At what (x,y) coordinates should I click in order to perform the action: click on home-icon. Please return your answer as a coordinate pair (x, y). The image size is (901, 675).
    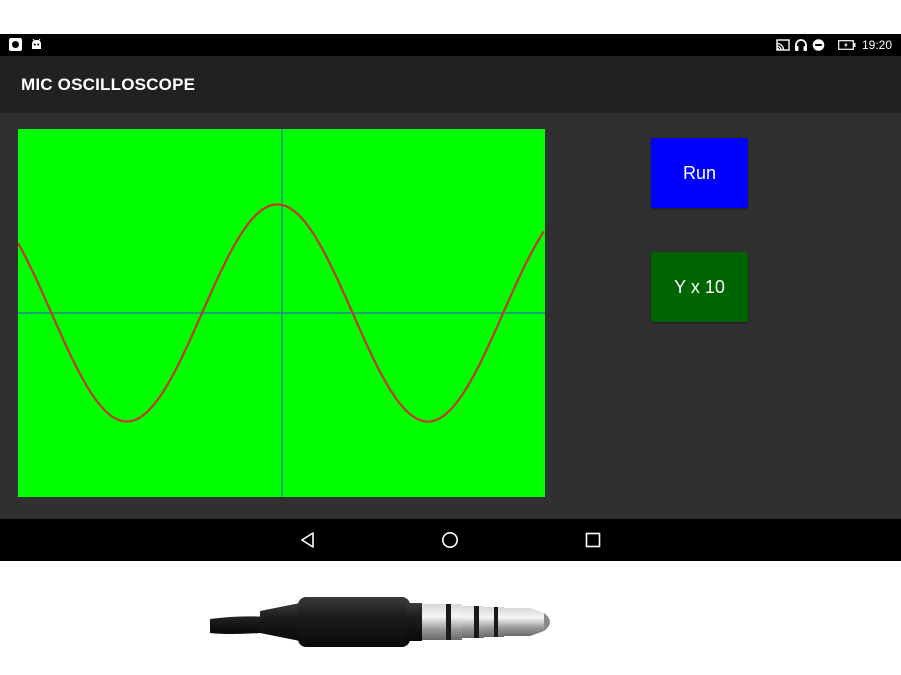
    Looking at the image, I should click on (450, 540).